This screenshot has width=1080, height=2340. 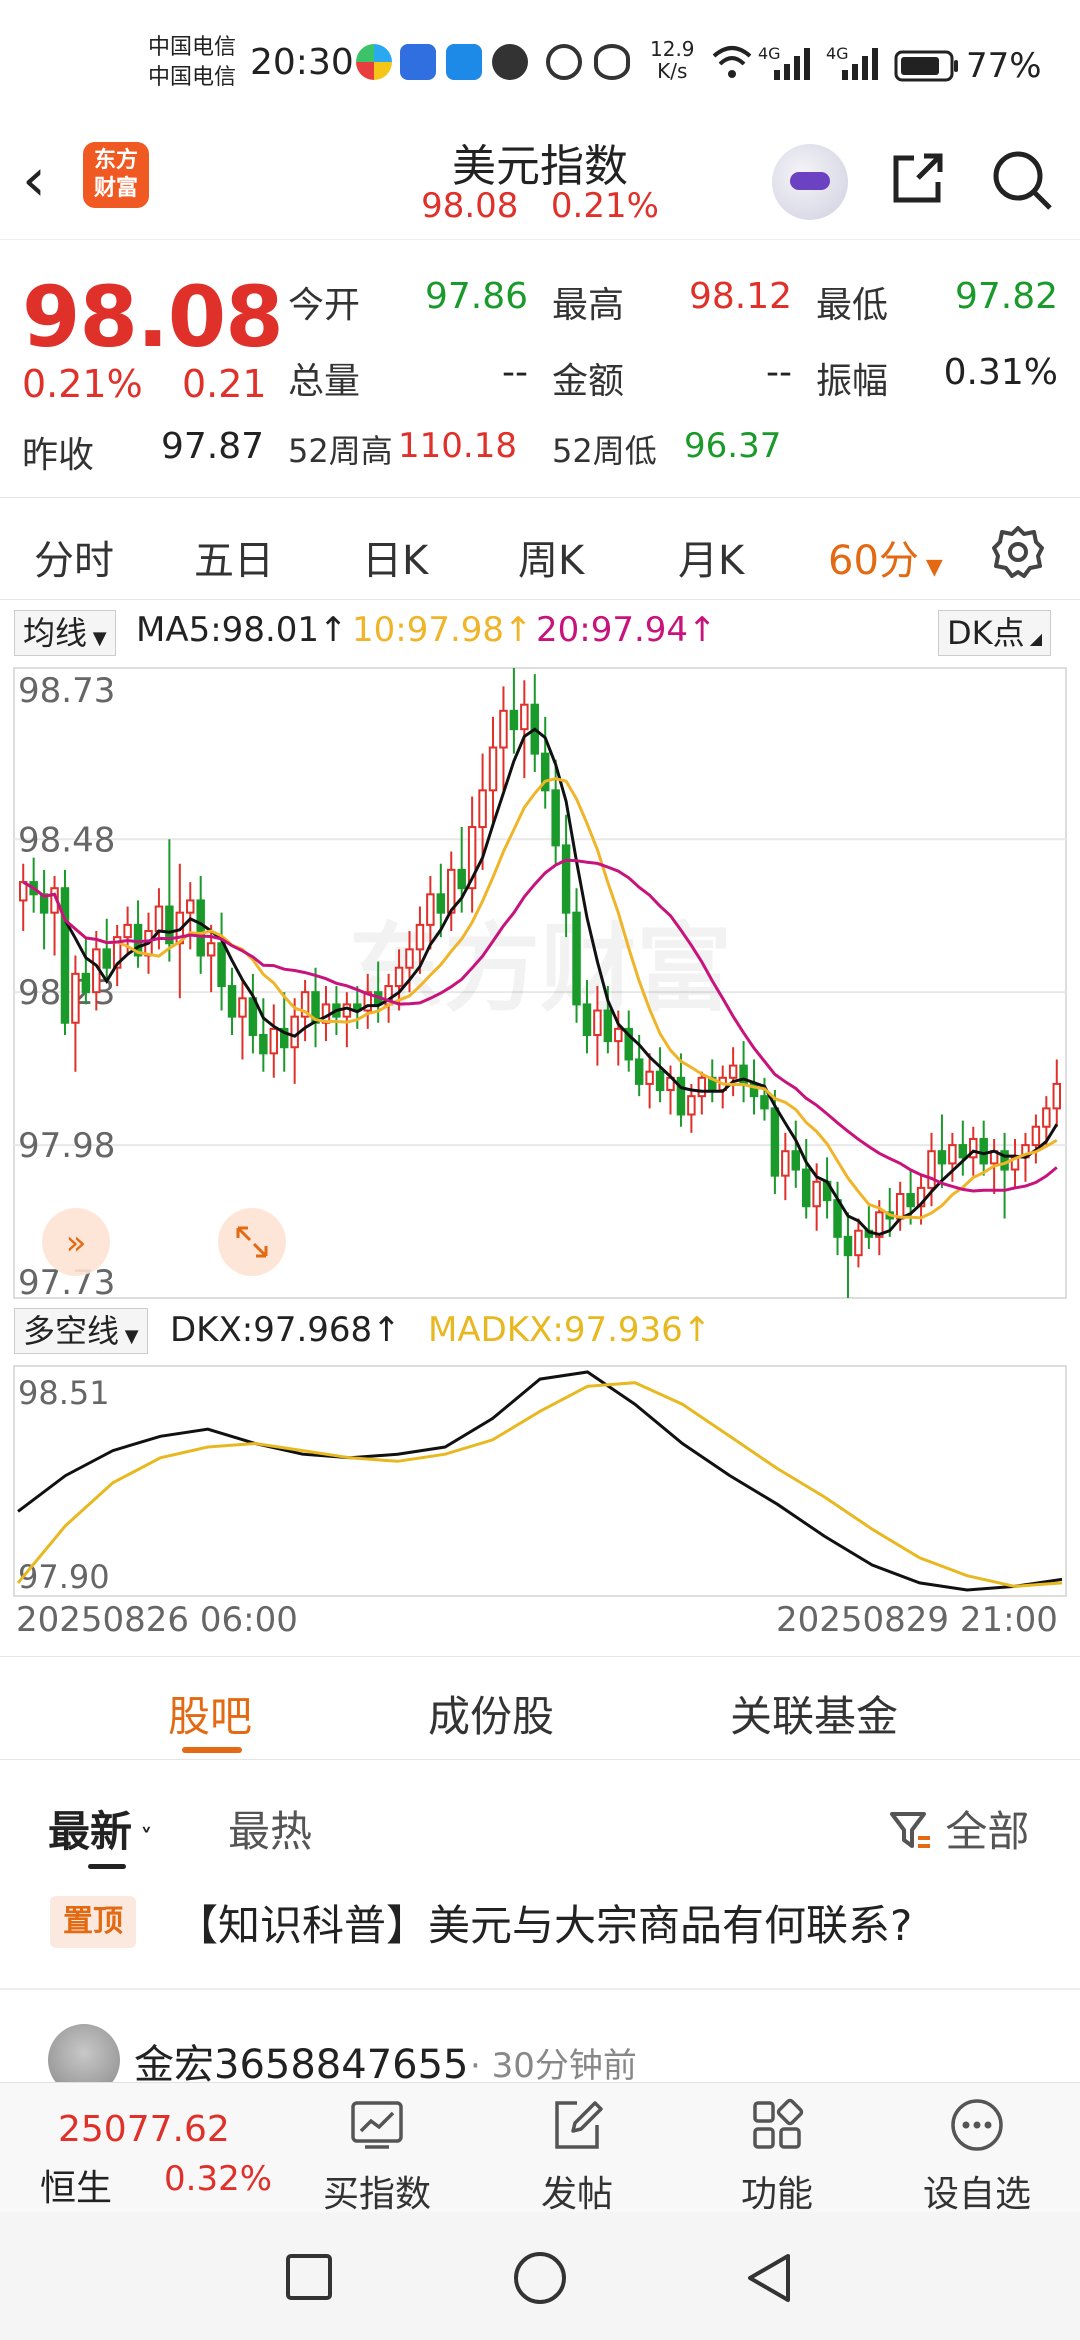 What do you see at coordinates (1018, 552) in the screenshot?
I see `gear-icon` at bounding box center [1018, 552].